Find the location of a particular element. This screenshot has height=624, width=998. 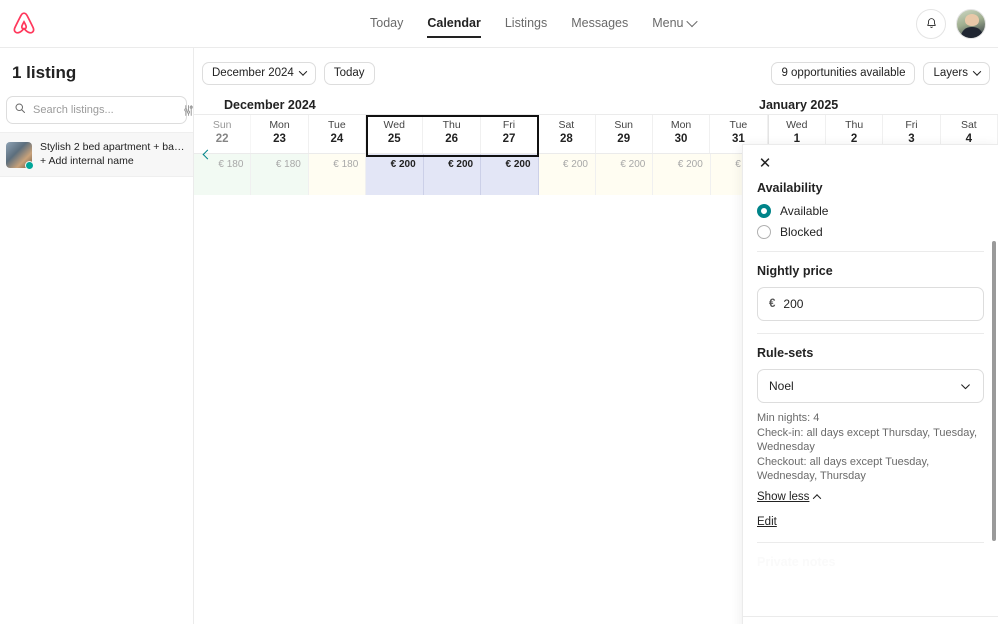

nav-menu-dropdown: Menu is located at coordinates (675, 23).